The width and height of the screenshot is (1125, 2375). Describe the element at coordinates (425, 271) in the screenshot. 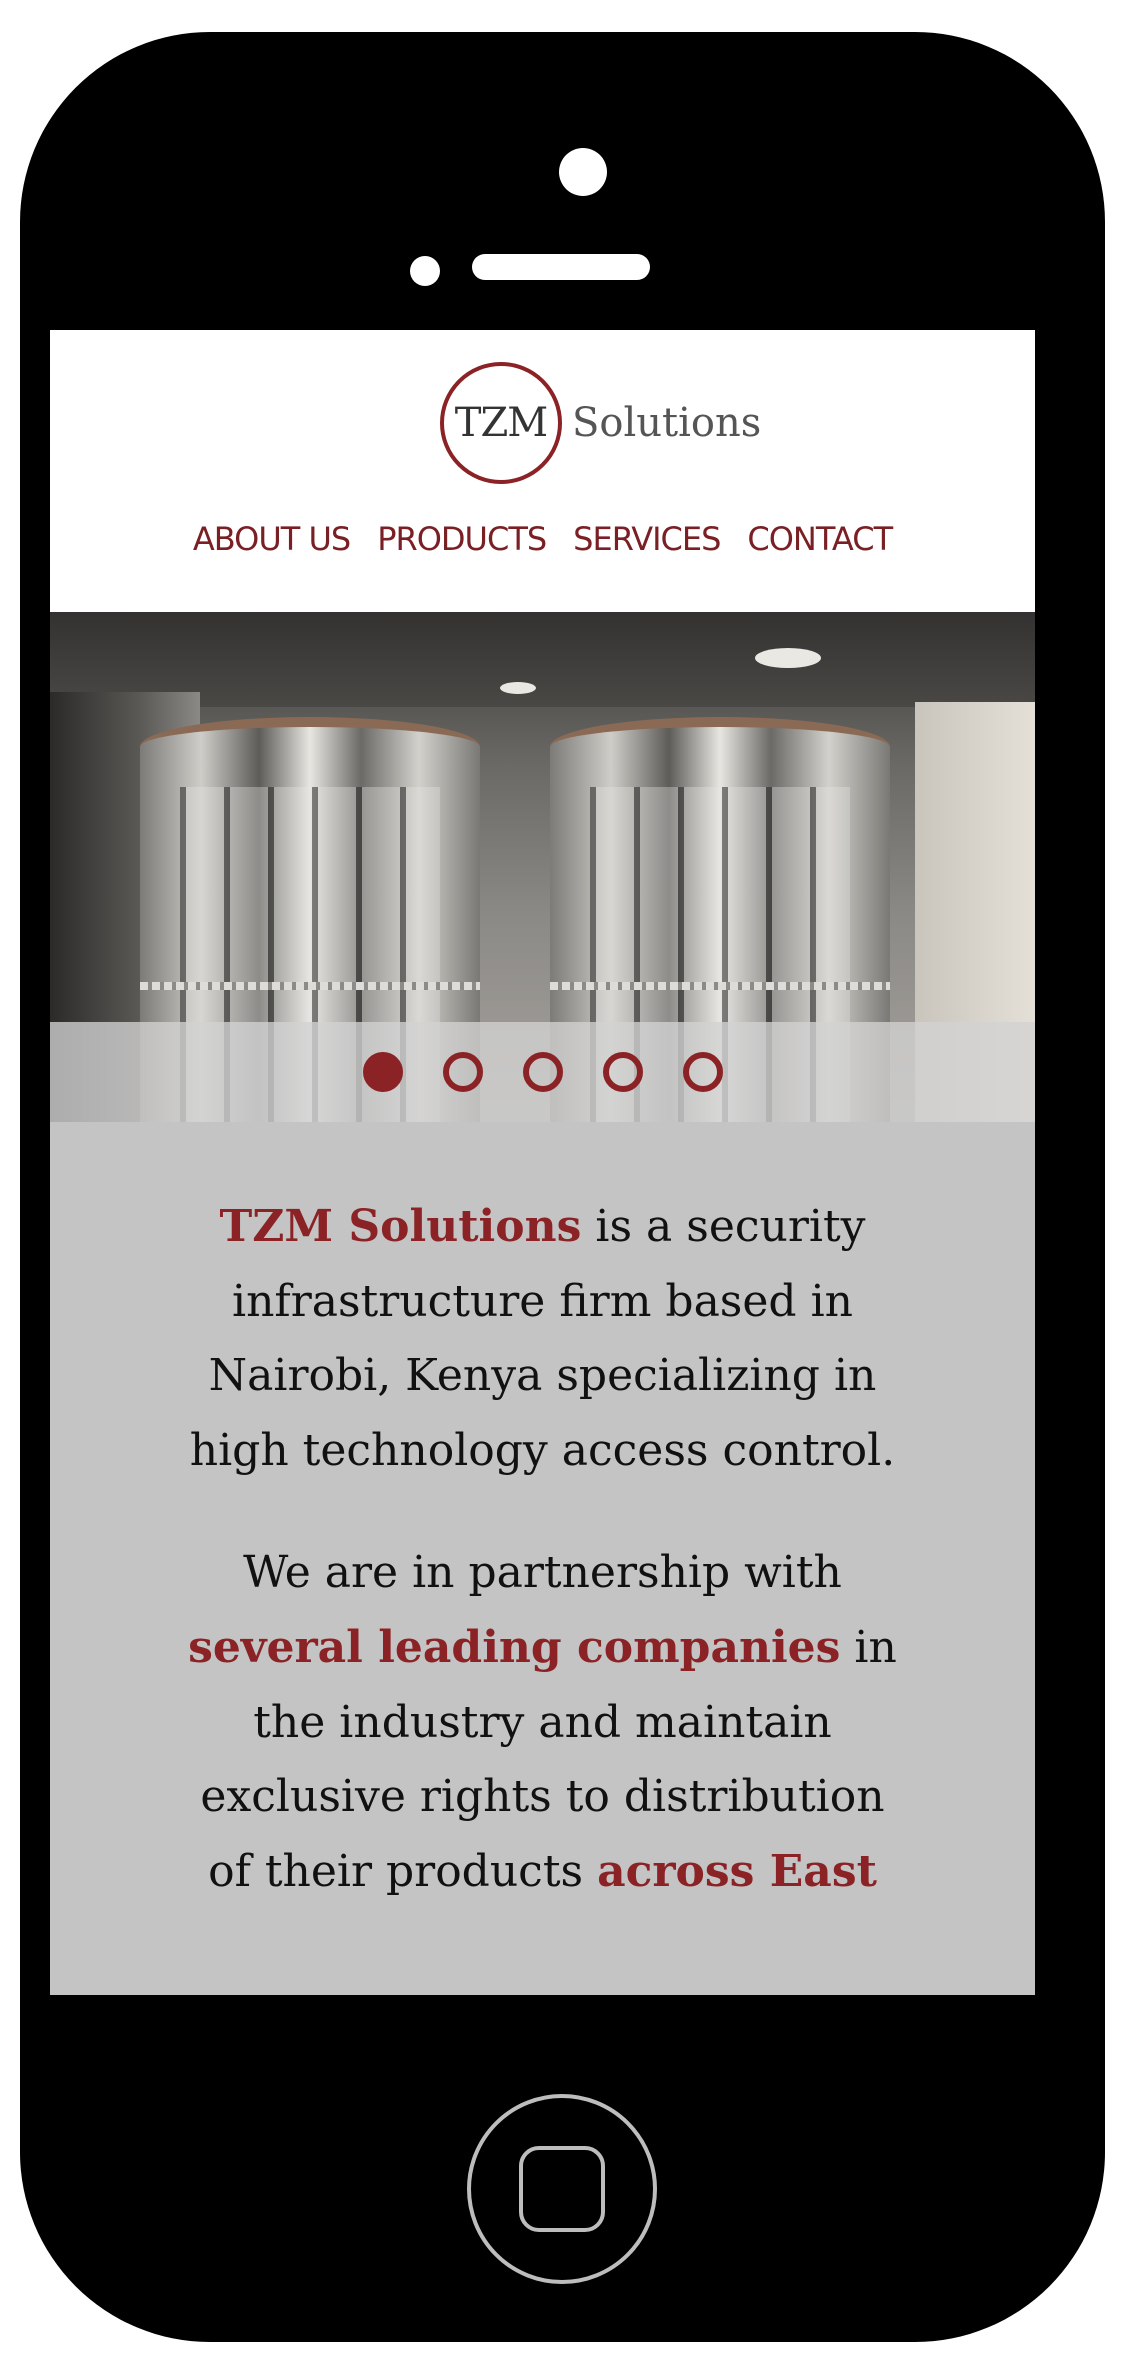

I see `proximity-sensor` at that location.